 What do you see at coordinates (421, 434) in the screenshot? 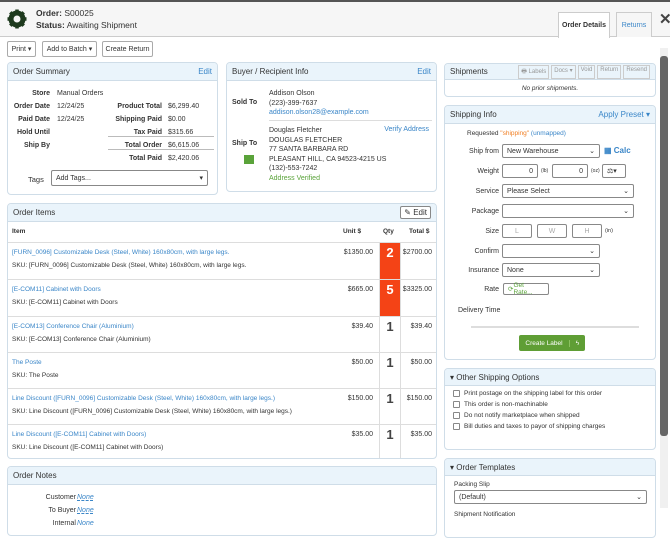
I see `item-total: $35.00` at bounding box center [421, 434].